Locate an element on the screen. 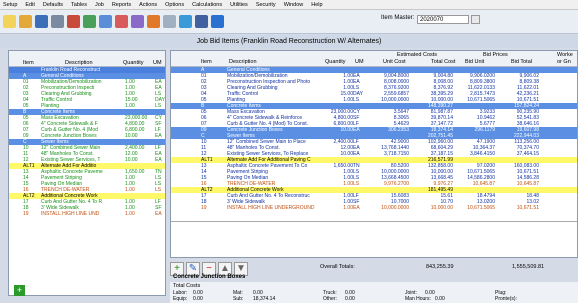  right-header-bid-total: Bid Total is located at coordinates (521, 62).